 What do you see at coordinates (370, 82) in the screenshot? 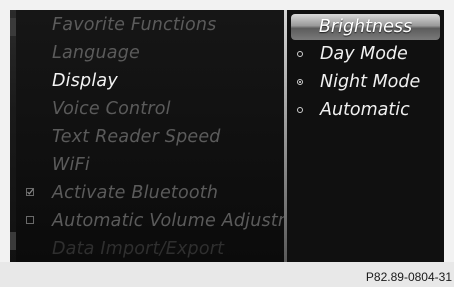
I see `option-label: Night Mode` at bounding box center [370, 82].